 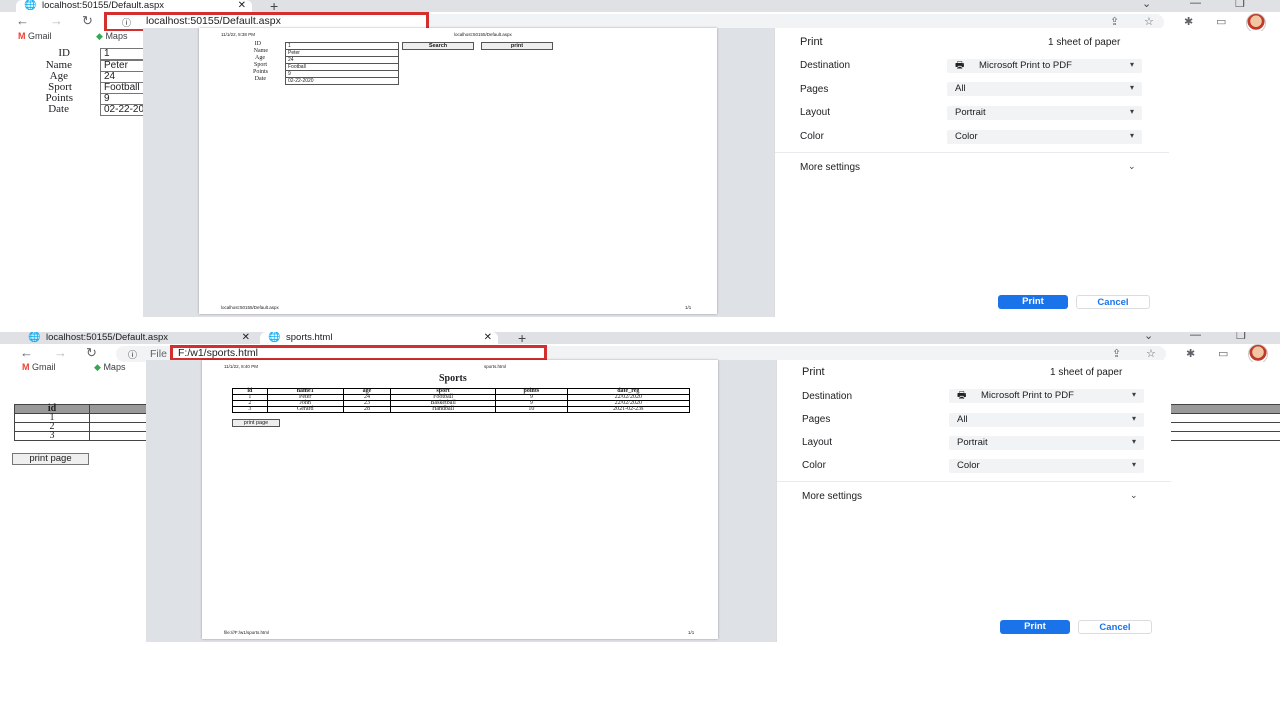 What do you see at coordinates (158, 354) in the screenshot?
I see `url-scheme-chip: File` at bounding box center [158, 354].